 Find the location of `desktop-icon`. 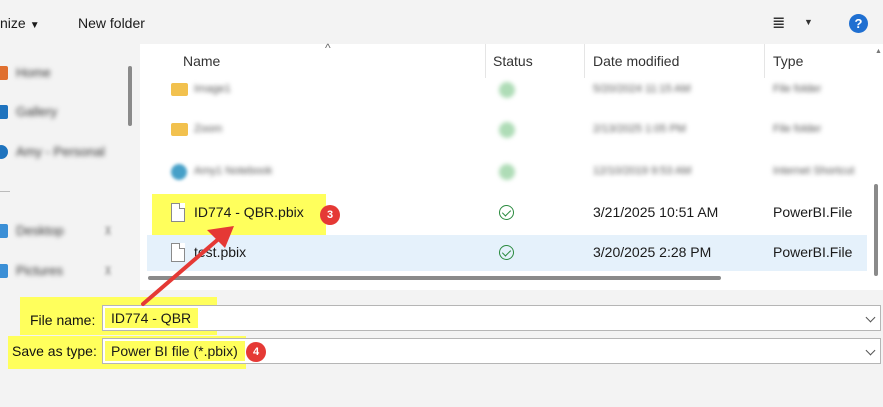

desktop-icon is located at coordinates (4, 231).